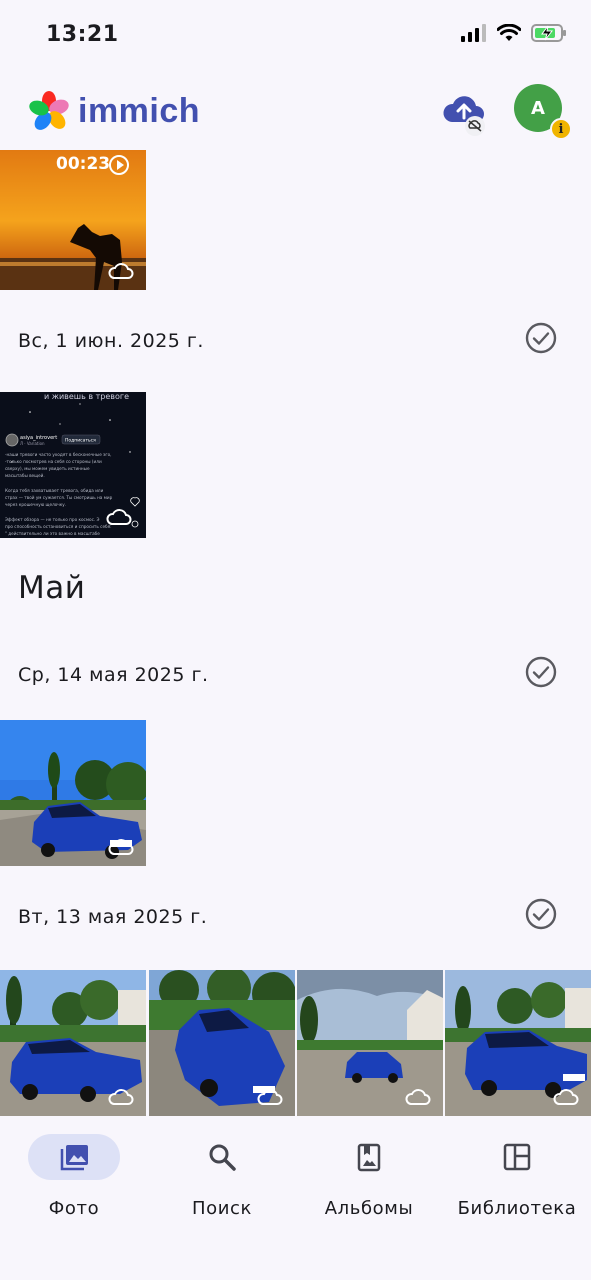 The image size is (591, 1280). I want to click on bottom-navigation: Фото Поиск Альбомы Библиотека, so click(295, 1198).